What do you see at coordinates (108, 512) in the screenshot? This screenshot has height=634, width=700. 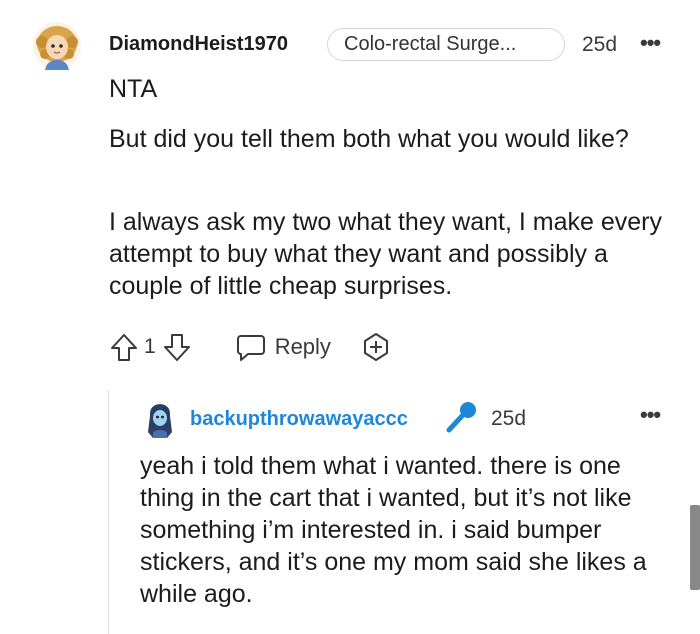 I see `thread-line` at bounding box center [108, 512].